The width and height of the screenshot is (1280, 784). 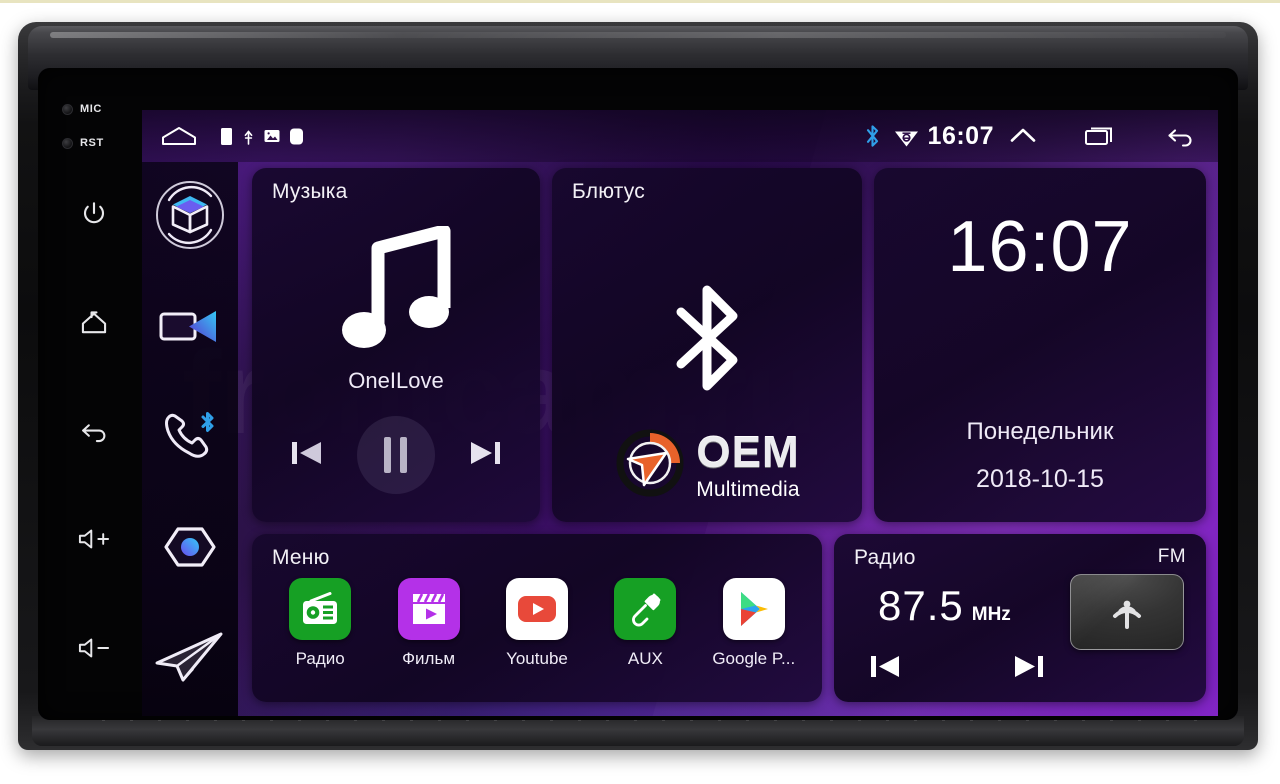 I want to click on volume-up-button, so click(x=94, y=539).